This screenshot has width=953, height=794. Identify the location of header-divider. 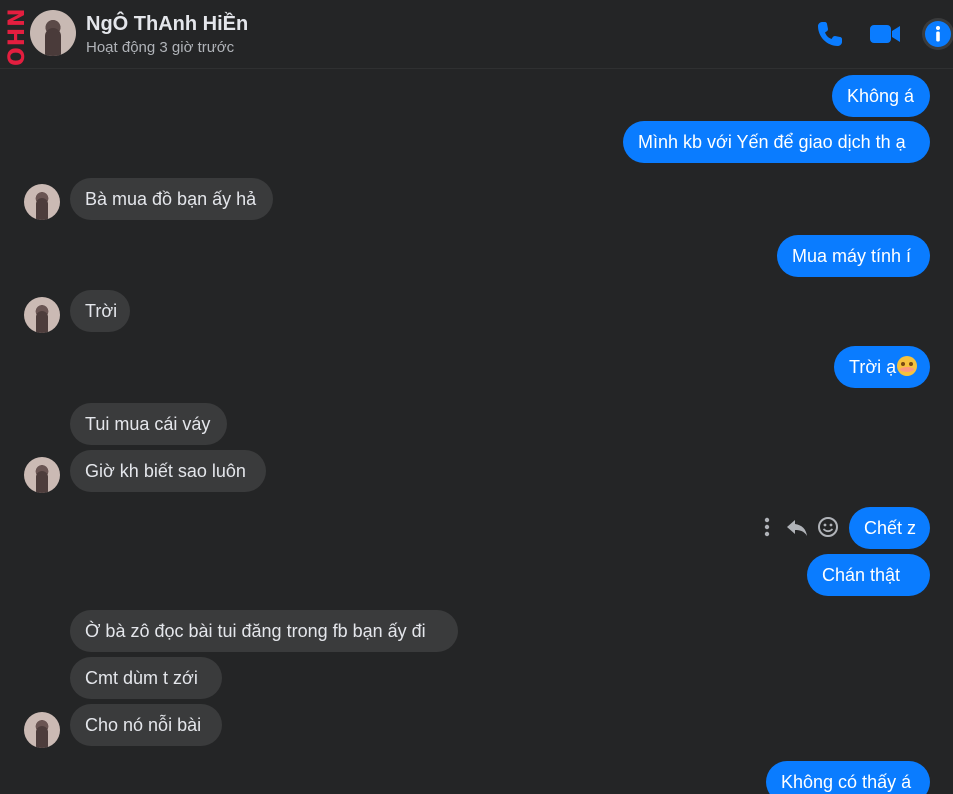
(476, 68).